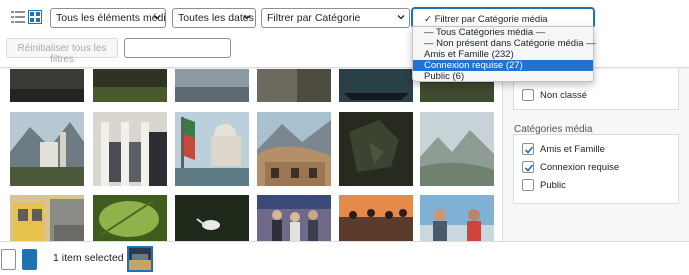  Describe the element at coordinates (503, 76) in the screenshot. I see `dropdown-option: Public (6)` at that location.